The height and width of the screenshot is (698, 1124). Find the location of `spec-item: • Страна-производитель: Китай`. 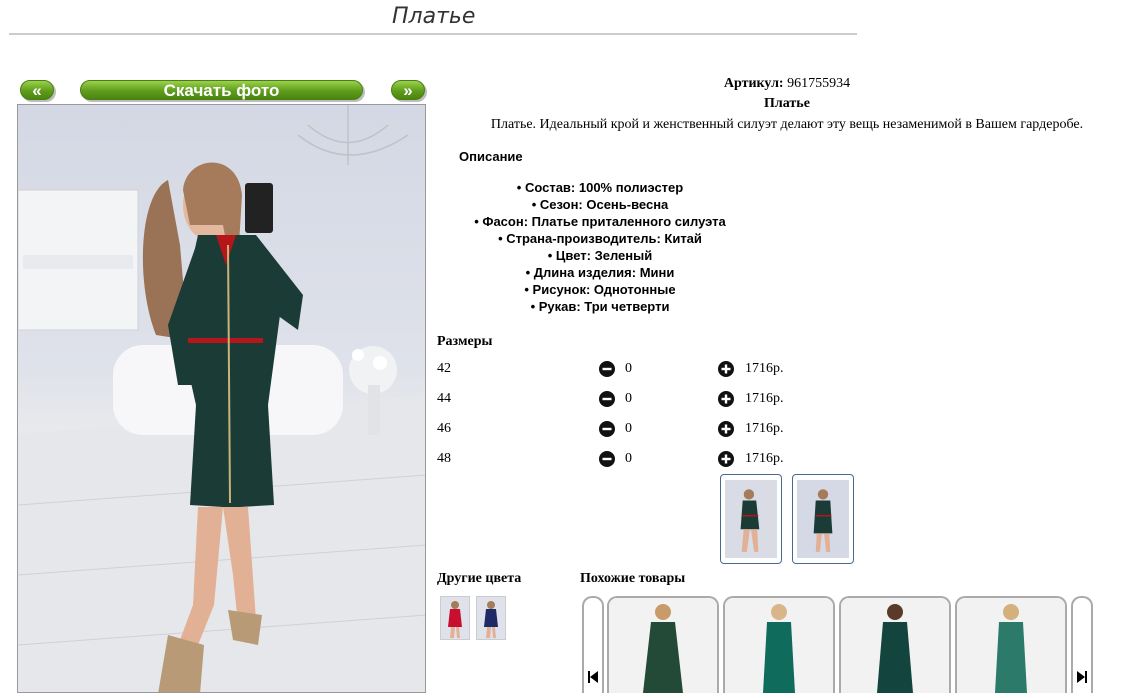

spec-item: • Страна-производитель: Китай is located at coordinates (600, 238).